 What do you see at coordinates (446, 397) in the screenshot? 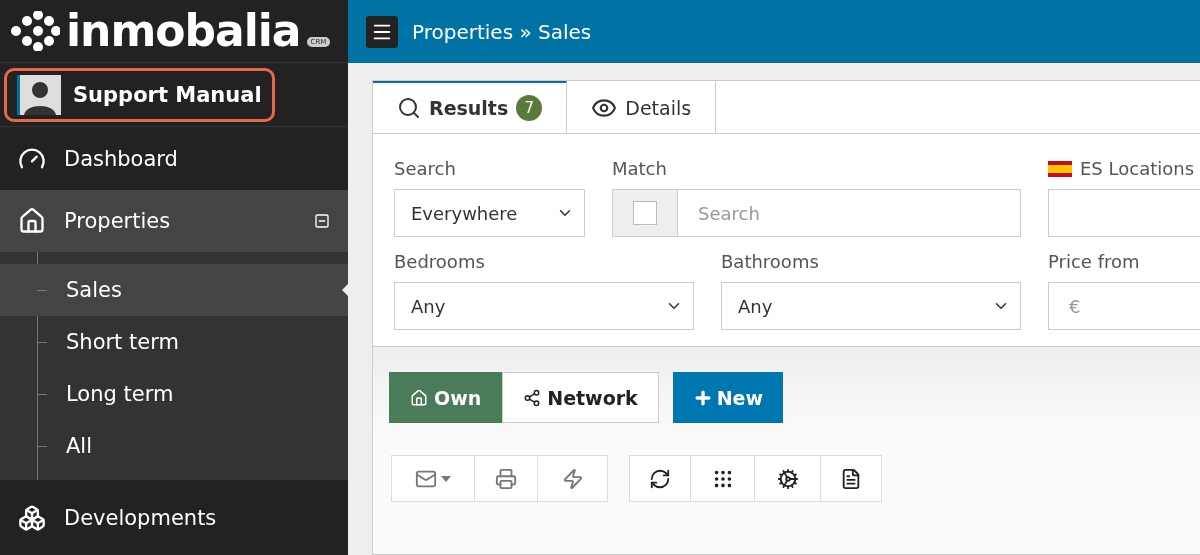
I see `own-button: Own` at bounding box center [446, 397].